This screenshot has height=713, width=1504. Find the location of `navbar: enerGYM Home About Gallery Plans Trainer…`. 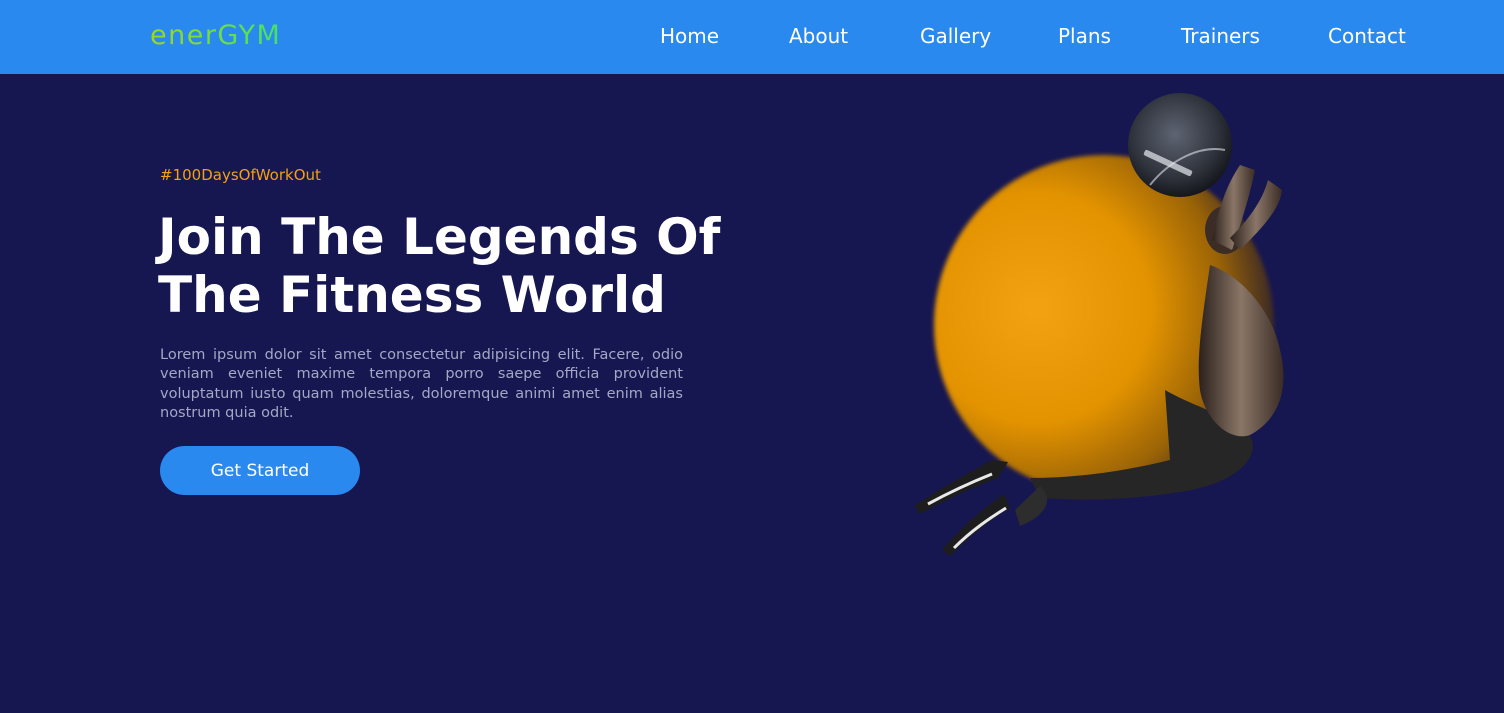

navbar: enerGYM Home About Gallery Plans Trainer… is located at coordinates (752, 37).